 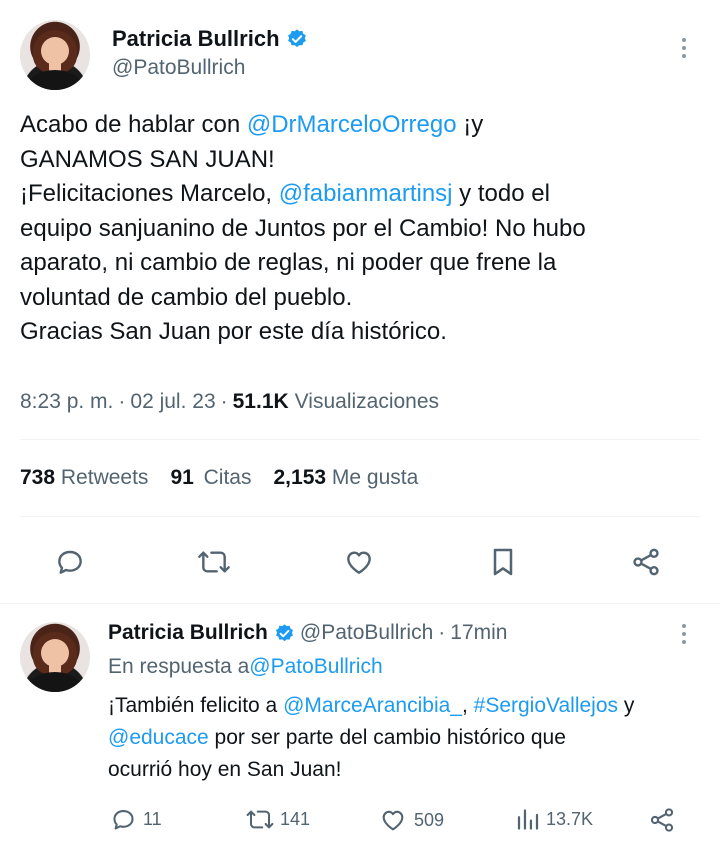 I want to click on likes-stat: 2,153 Me gusta, so click(x=346, y=478).